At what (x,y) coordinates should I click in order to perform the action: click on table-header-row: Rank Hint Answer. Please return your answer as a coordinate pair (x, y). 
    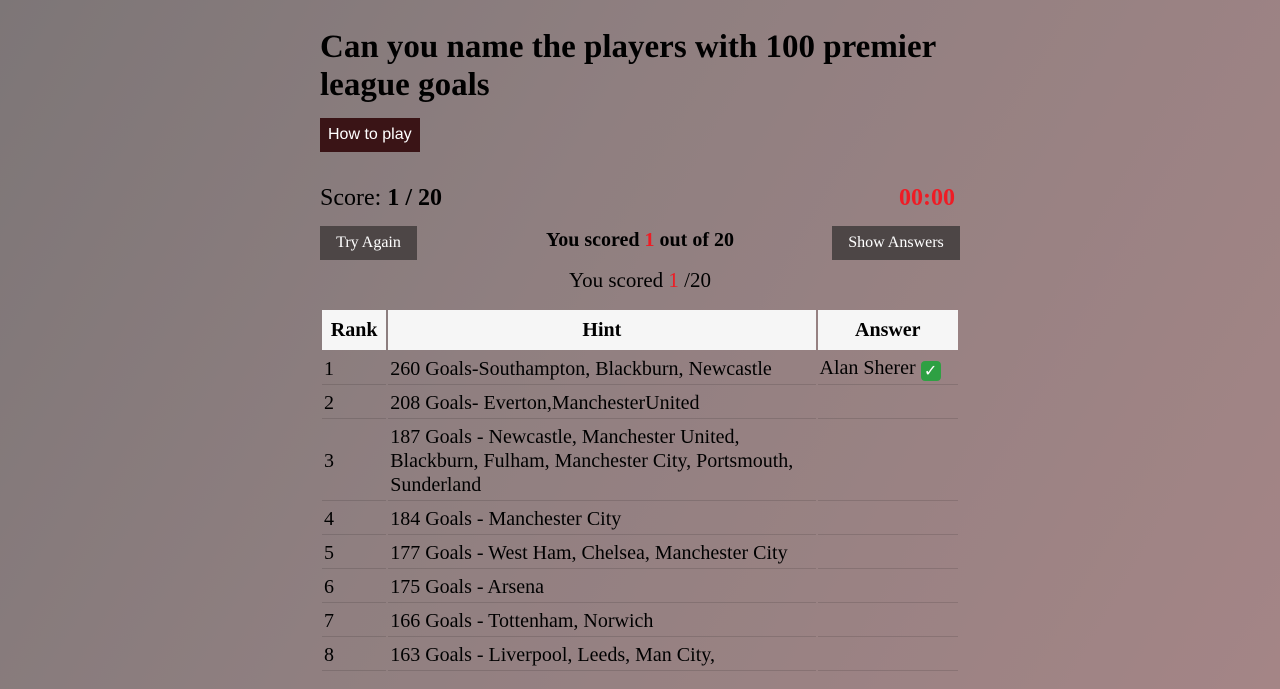
    Looking at the image, I should click on (640, 330).